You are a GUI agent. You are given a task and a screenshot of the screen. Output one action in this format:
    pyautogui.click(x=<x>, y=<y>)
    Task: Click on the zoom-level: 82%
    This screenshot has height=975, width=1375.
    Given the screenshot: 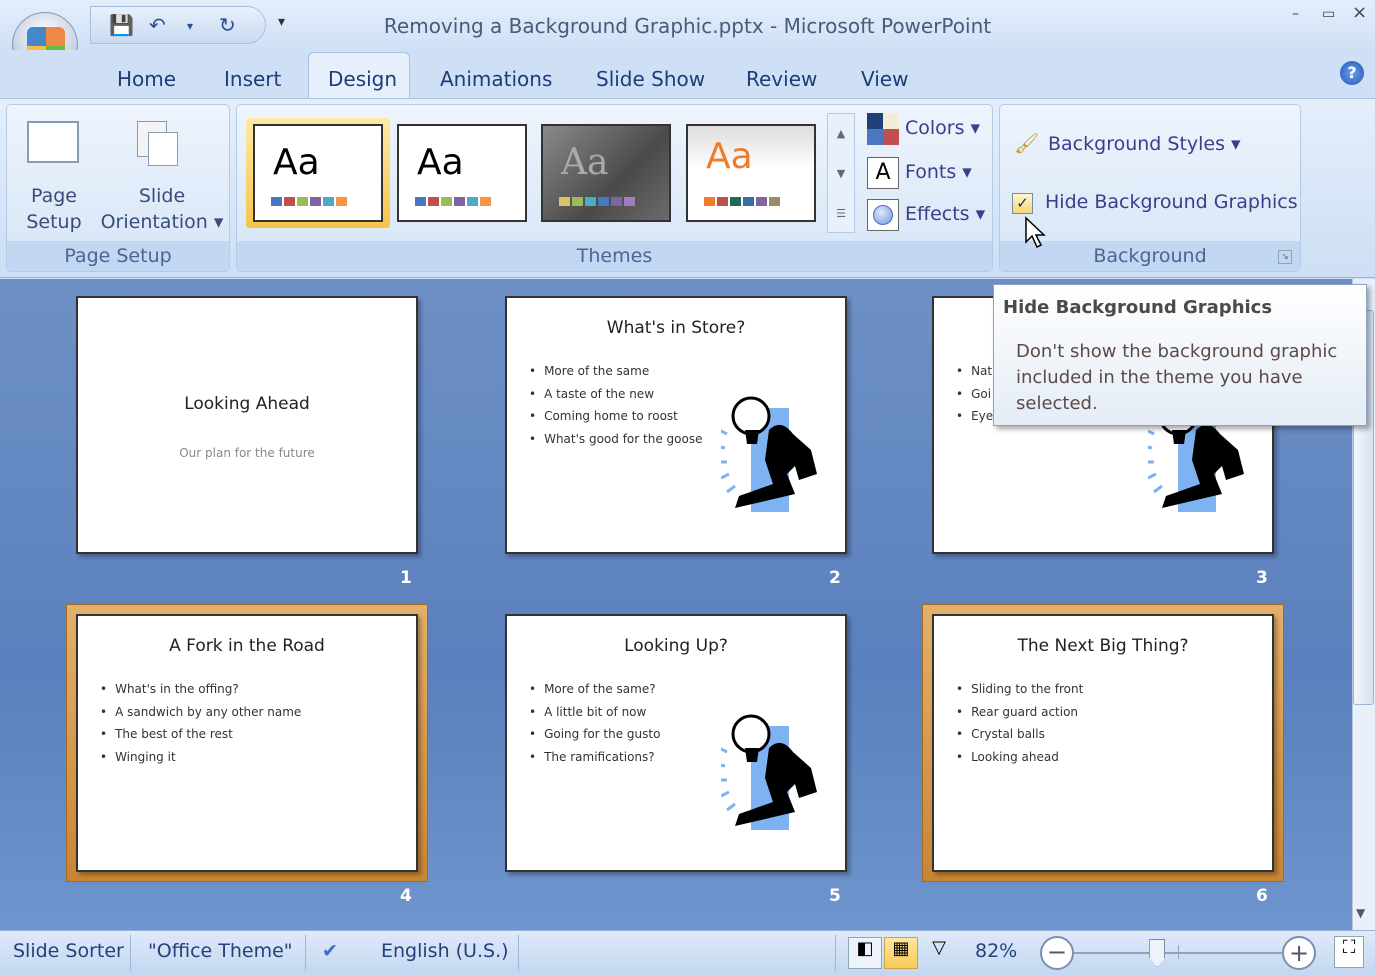 What is the action you would take?
    pyautogui.click(x=996, y=951)
    